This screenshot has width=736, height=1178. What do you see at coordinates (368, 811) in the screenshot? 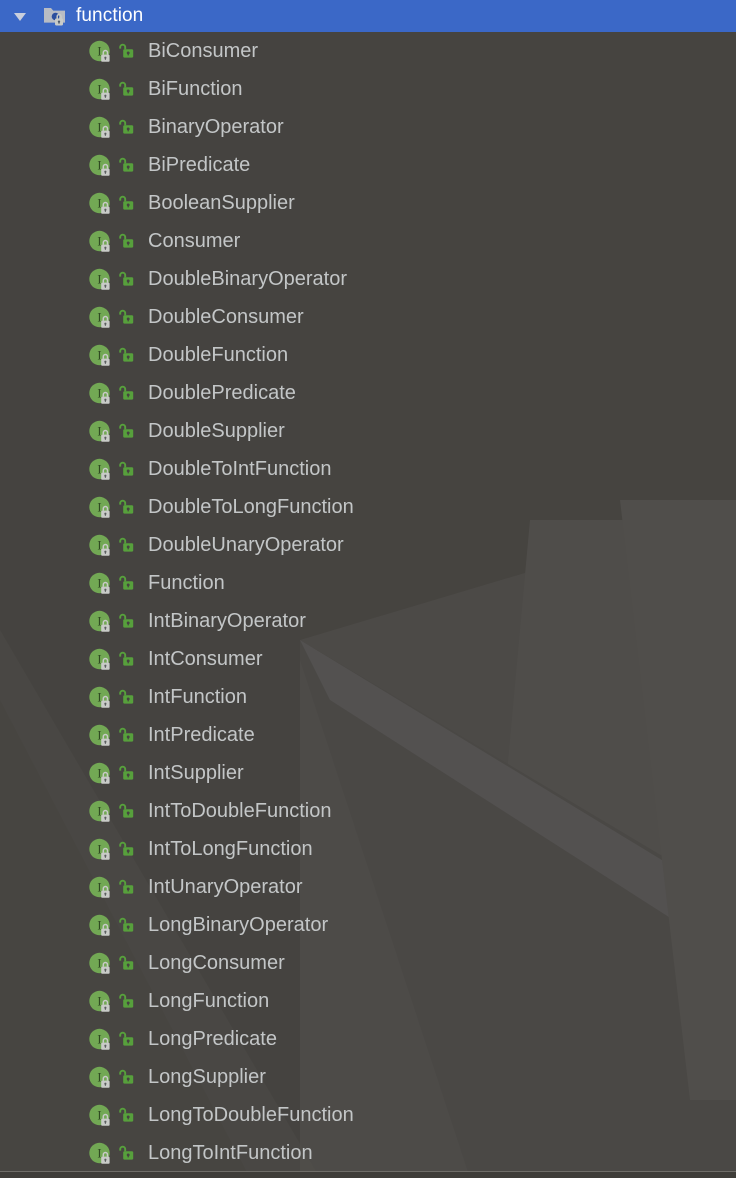
I see `tree-row: I IntToDoubleFunction` at bounding box center [368, 811].